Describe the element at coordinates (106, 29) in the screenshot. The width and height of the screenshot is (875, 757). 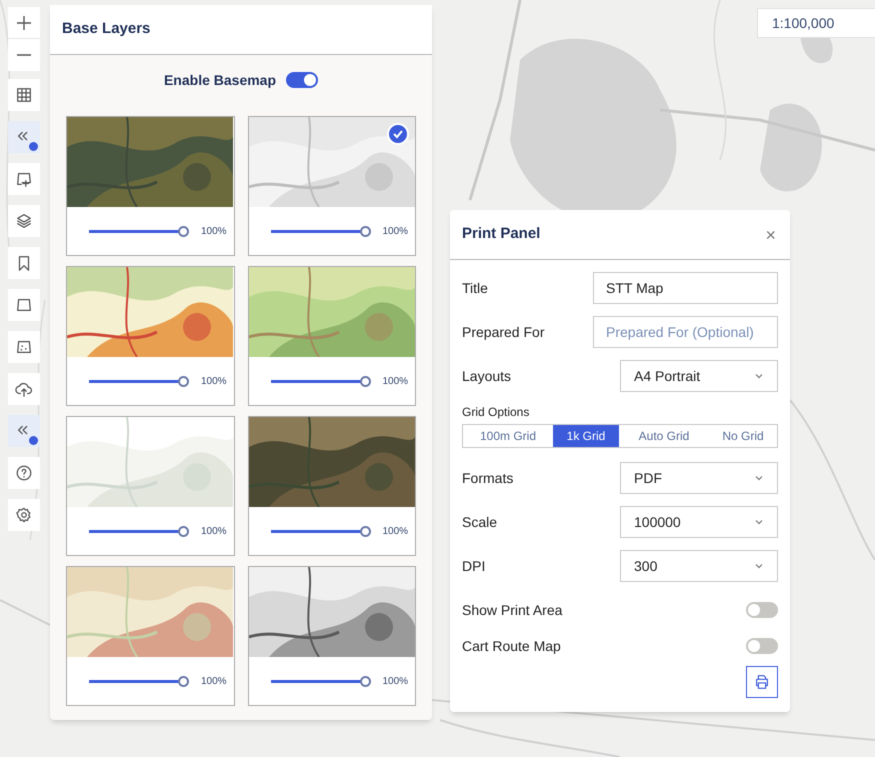
I see `panel-title: Base Layers` at that location.